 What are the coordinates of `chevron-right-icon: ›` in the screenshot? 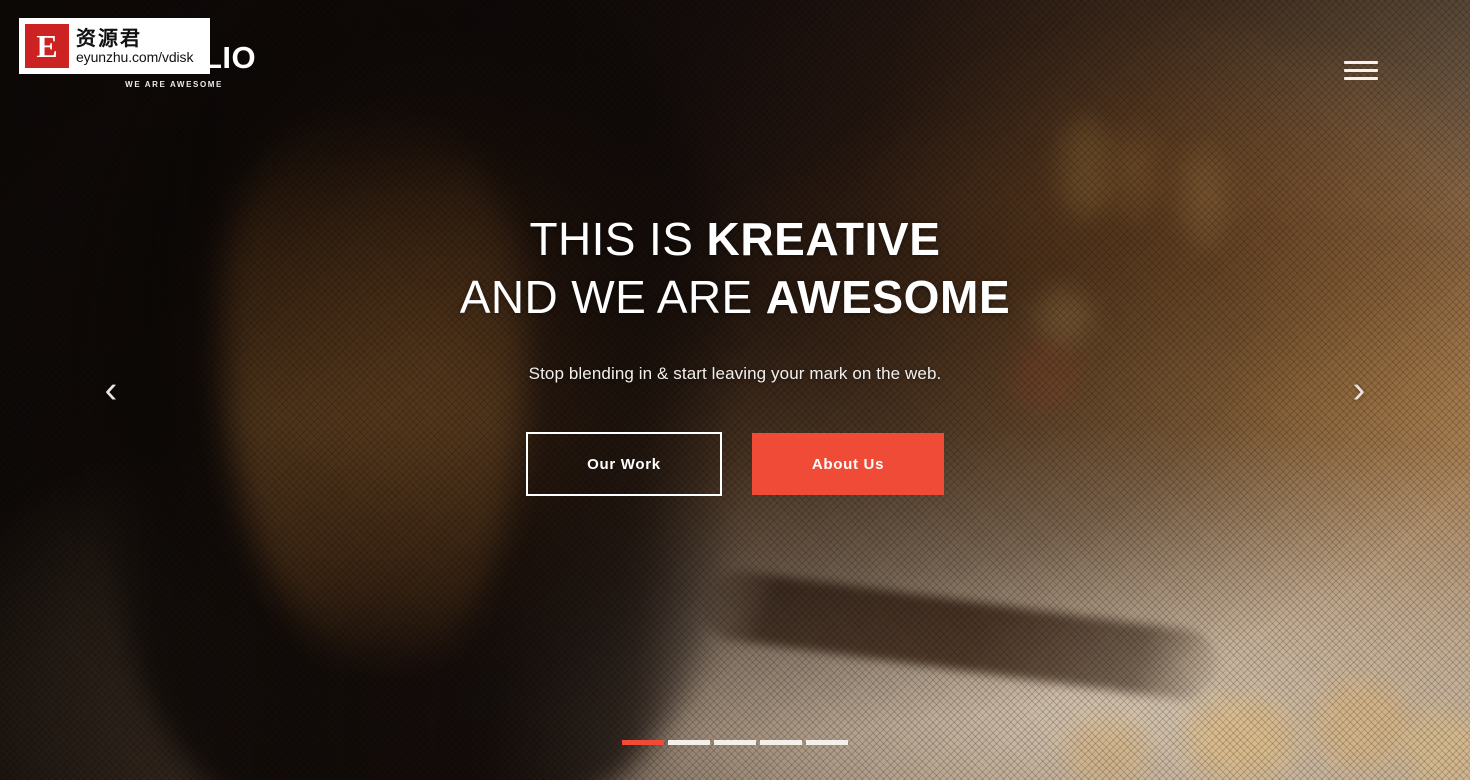 It's located at (1359, 390).